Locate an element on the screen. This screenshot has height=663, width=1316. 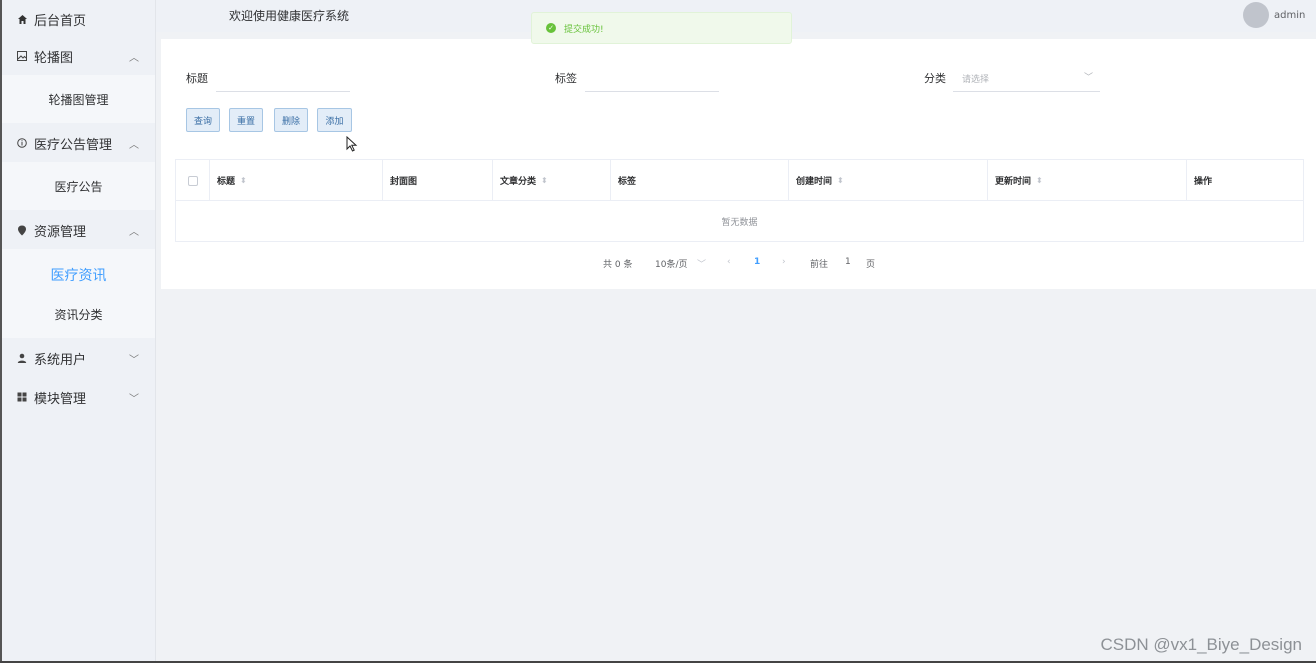
table-header: 标题 ⬍ 封面图 文章分类 ⬍ 标签 创建时间 ⬍ 更新时间 ⬍ 操作 is located at coordinates (739, 180).